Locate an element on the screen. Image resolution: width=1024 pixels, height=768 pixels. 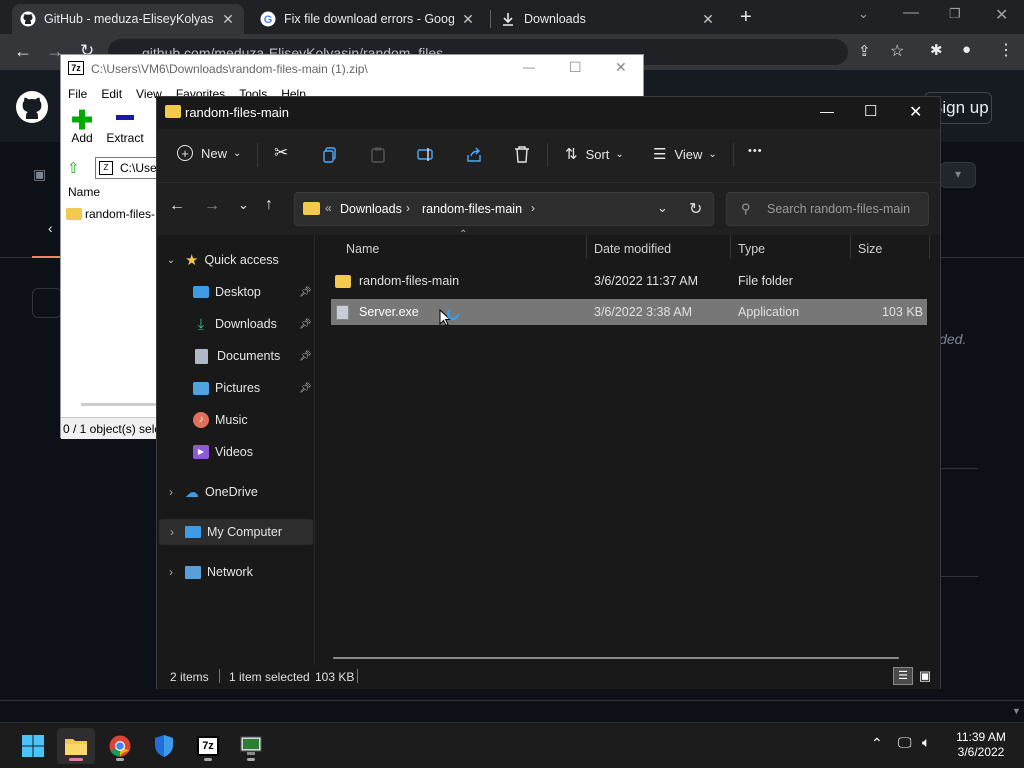
bookmark-star-icon: ☆ is located at coordinates (897, 51).